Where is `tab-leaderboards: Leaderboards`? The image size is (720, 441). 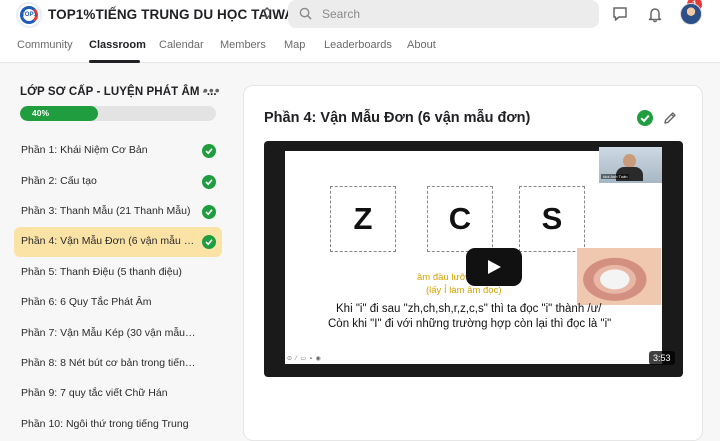 tab-leaderboards: Leaderboards is located at coordinates (358, 45).